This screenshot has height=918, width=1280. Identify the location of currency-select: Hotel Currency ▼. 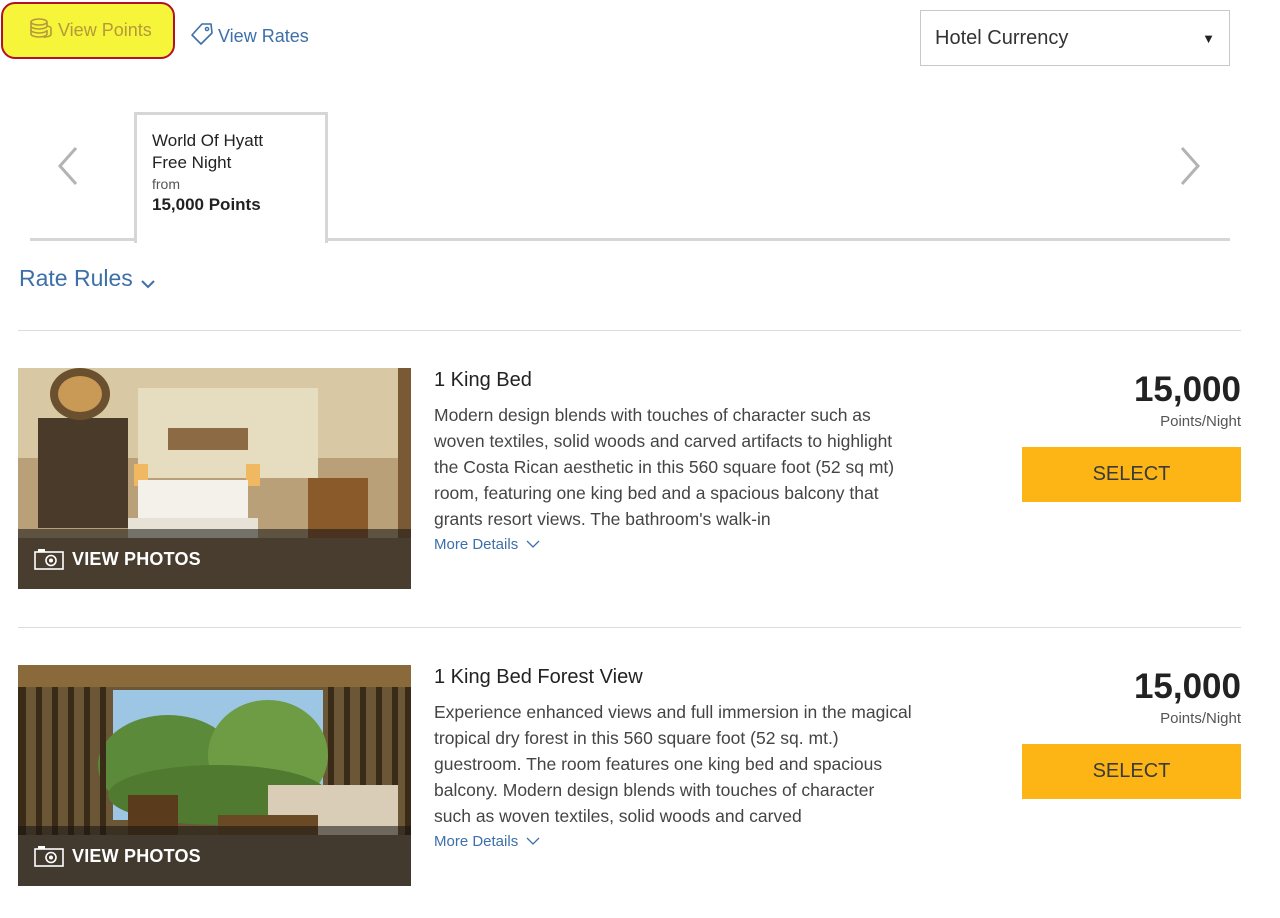
(1075, 38).